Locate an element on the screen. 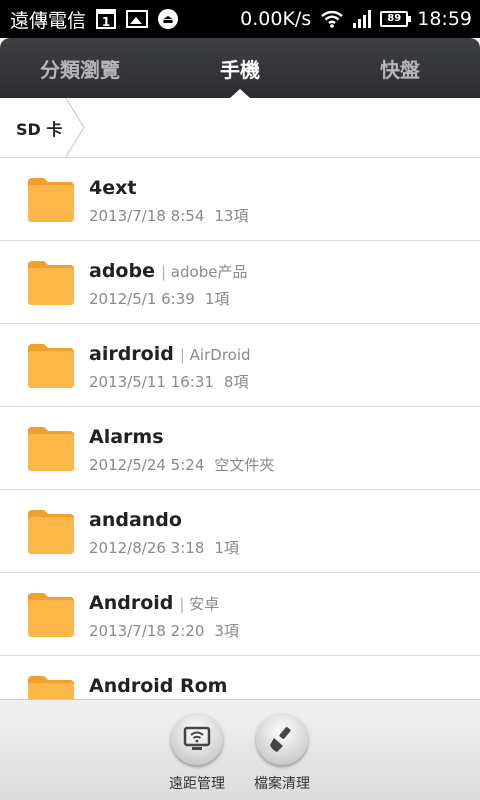  signal-icon is located at coordinates (362, 19).